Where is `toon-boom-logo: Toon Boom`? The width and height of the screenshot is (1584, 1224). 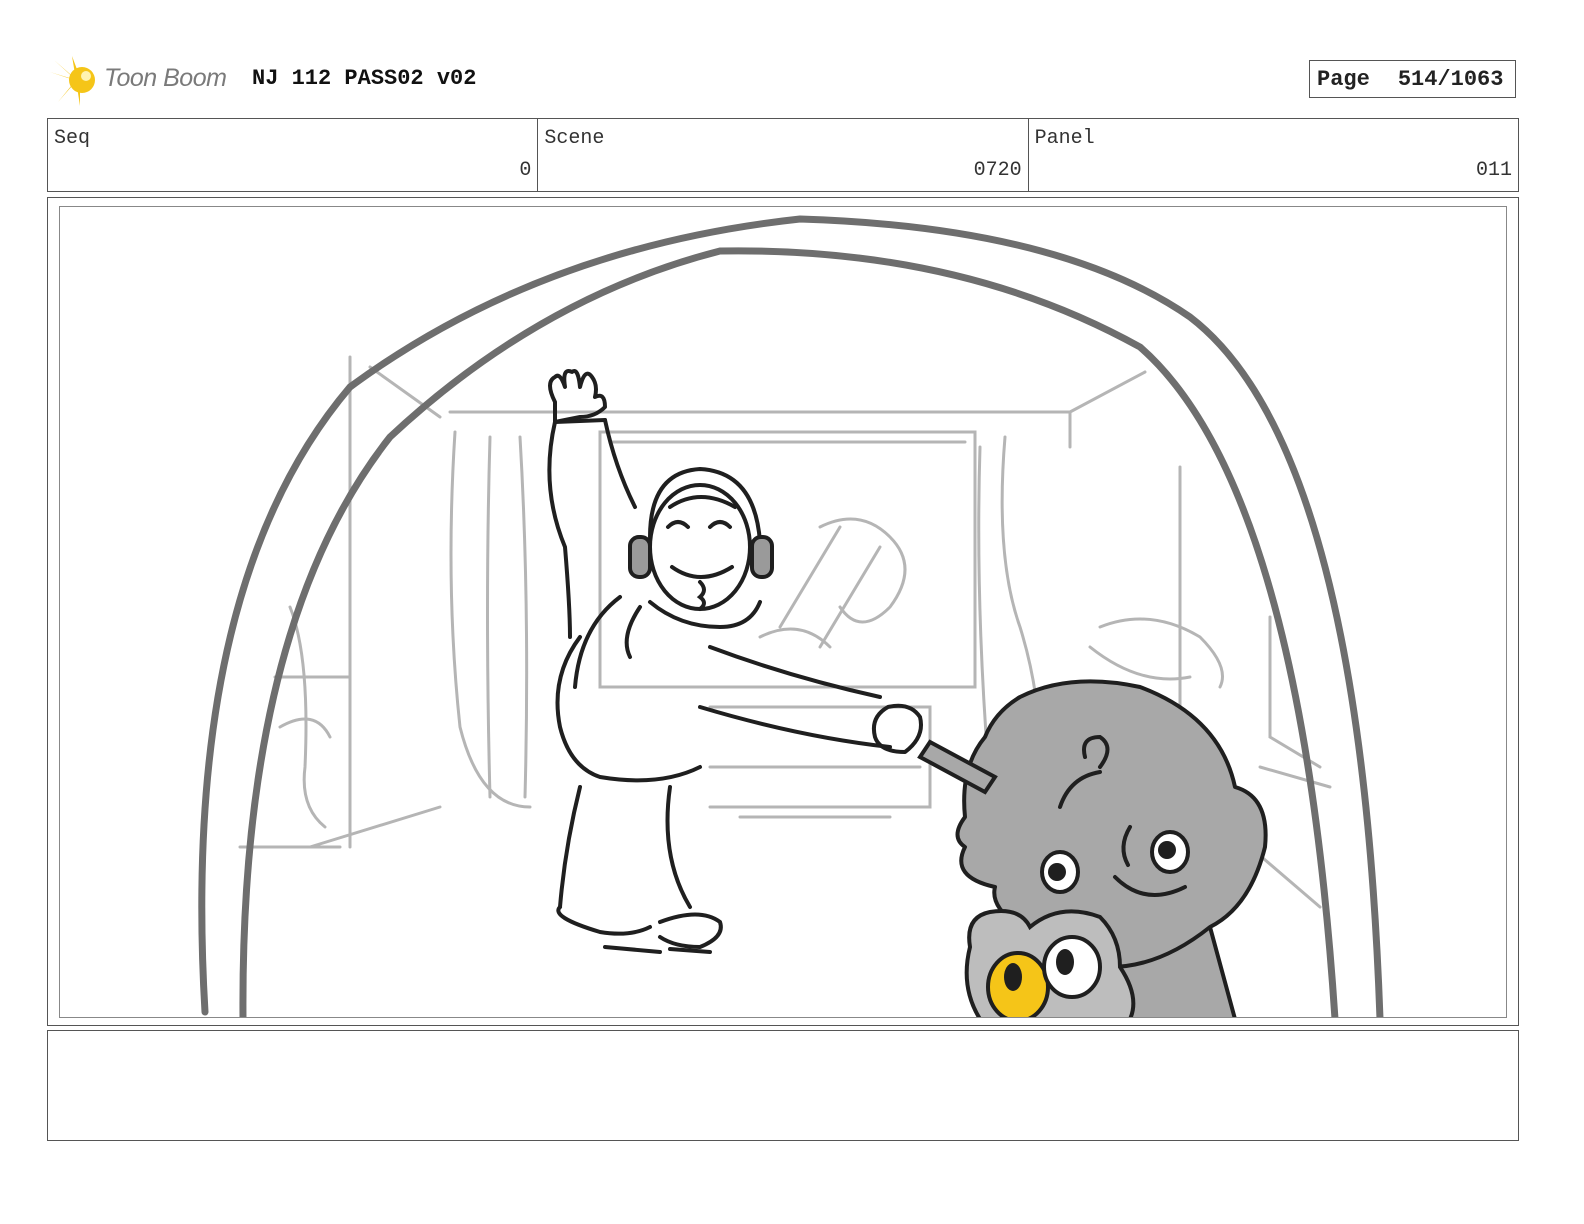
toon-boom-logo: Toon Boom is located at coordinates (145, 80).